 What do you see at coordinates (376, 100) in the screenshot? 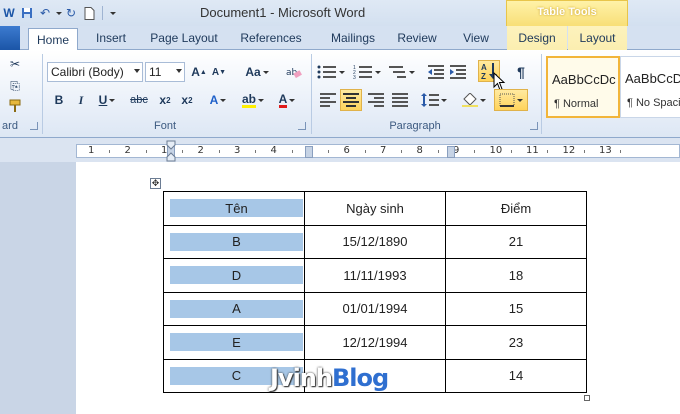
I see `align-right-button` at bounding box center [376, 100].